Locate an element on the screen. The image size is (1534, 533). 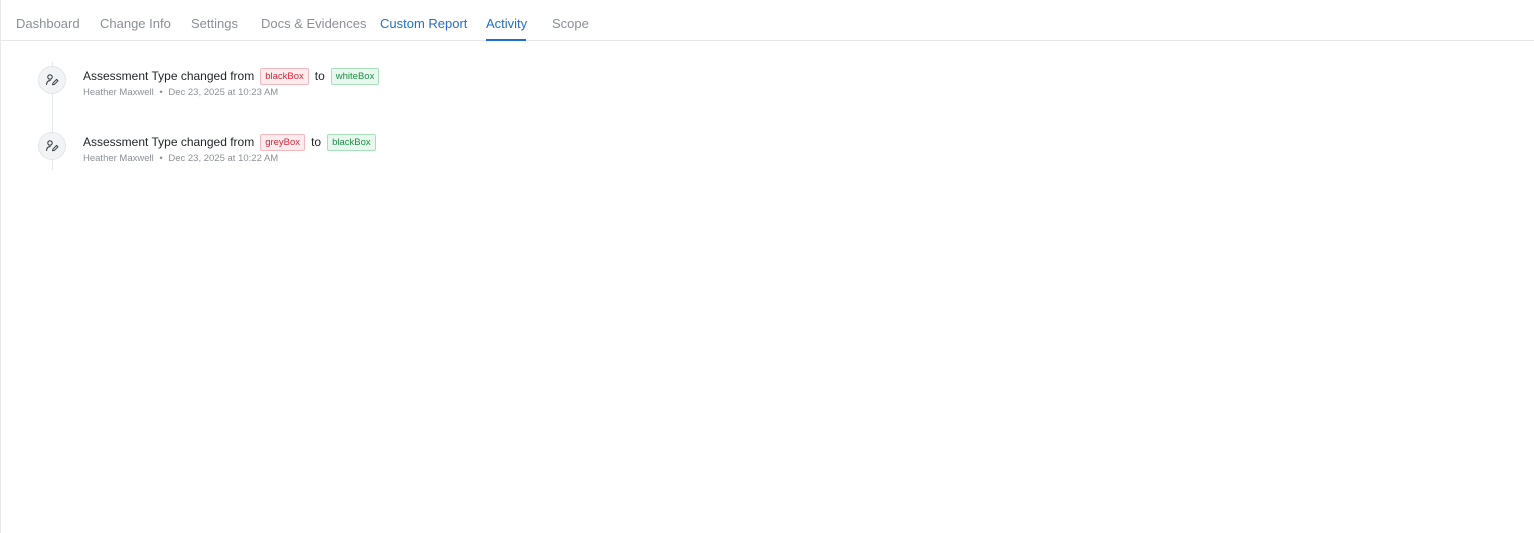
tab-docs-evidences: Docs & Evidences is located at coordinates (314, 24).